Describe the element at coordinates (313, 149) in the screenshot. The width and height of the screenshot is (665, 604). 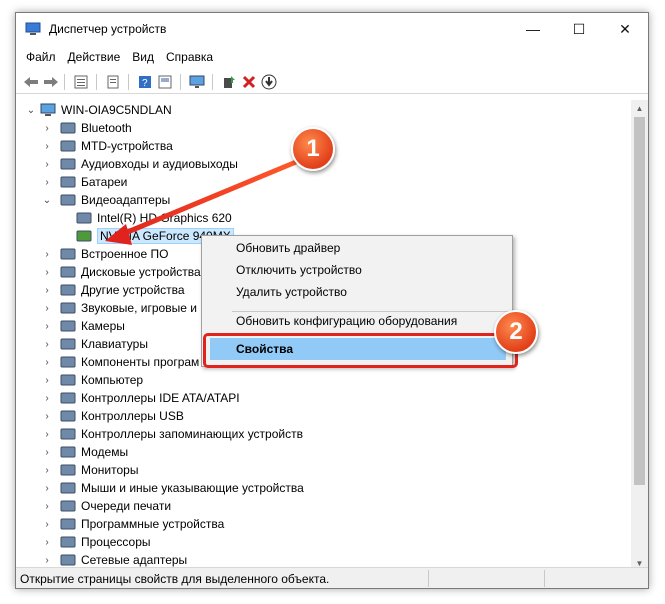
I see `step-1-badge: 1` at that location.